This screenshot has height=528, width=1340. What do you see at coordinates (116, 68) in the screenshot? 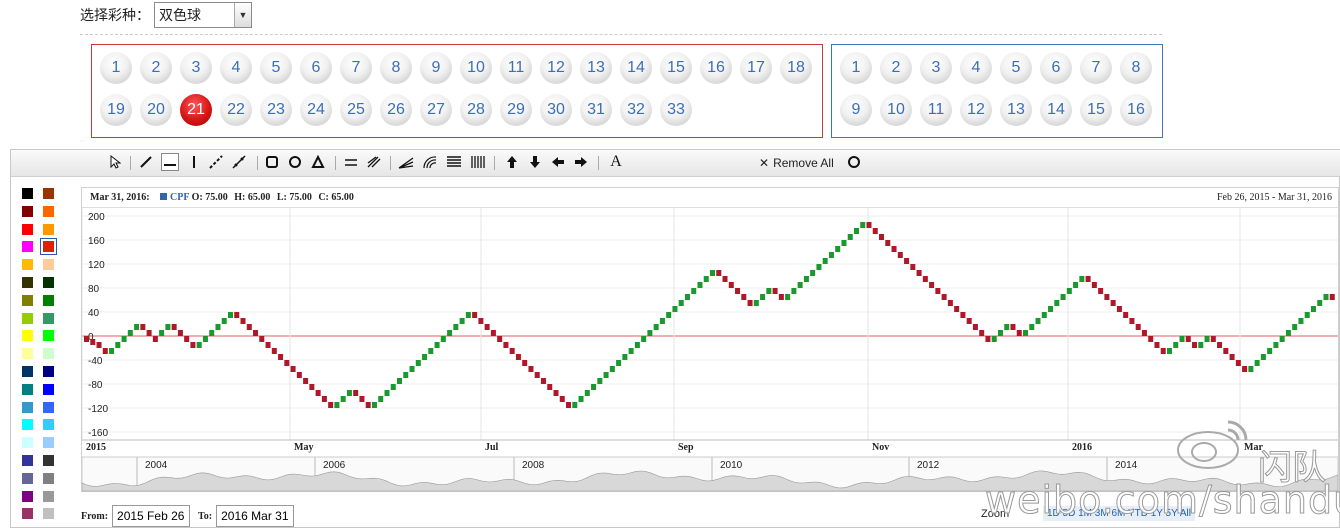
I see `red-ball-1: 1` at bounding box center [116, 68].